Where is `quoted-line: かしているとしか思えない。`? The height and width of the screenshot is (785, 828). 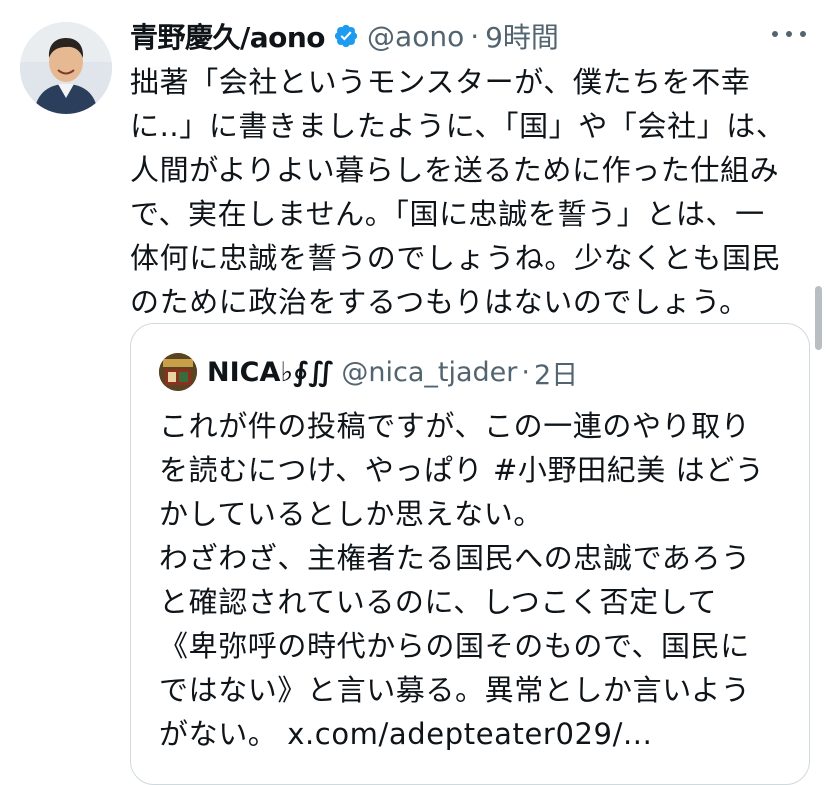 quoted-line: かしているとしか思えない。 is located at coordinates (351, 514).